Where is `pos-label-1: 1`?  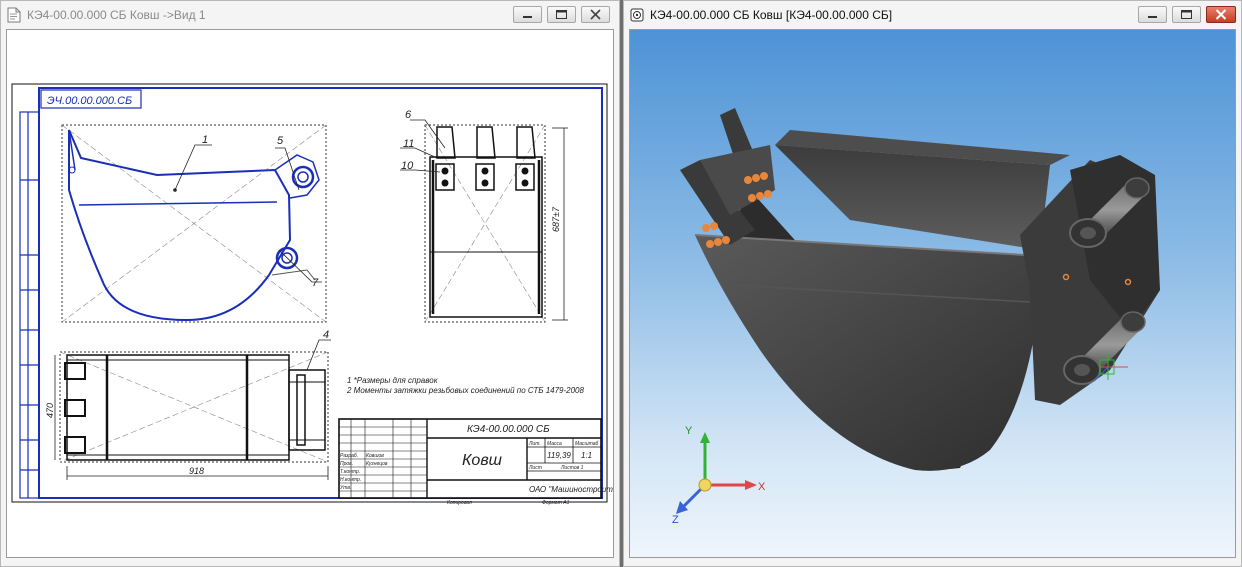 pos-label-1: 1 is located at coordinates (205, 140).